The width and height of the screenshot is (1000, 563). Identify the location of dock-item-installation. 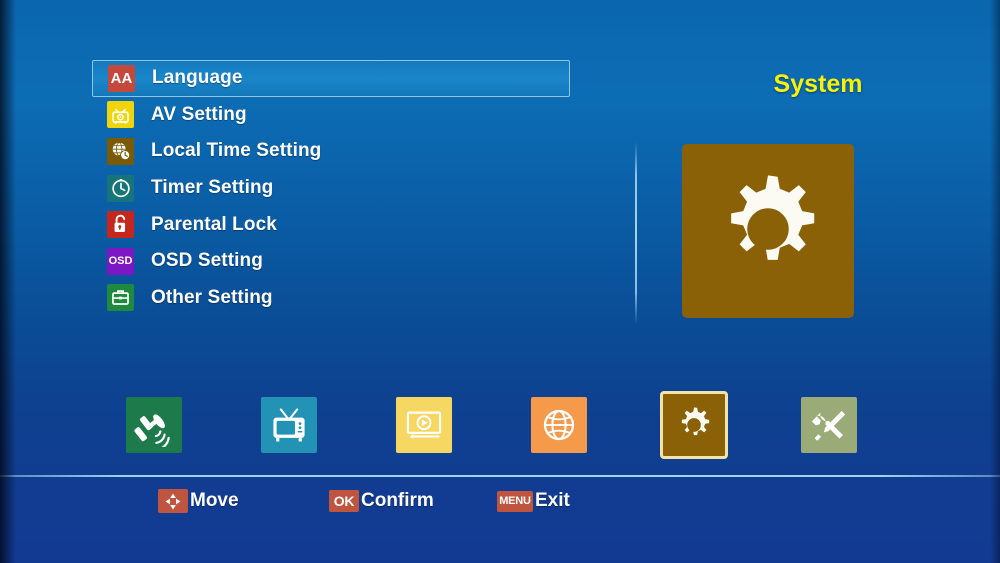
(154, 425).